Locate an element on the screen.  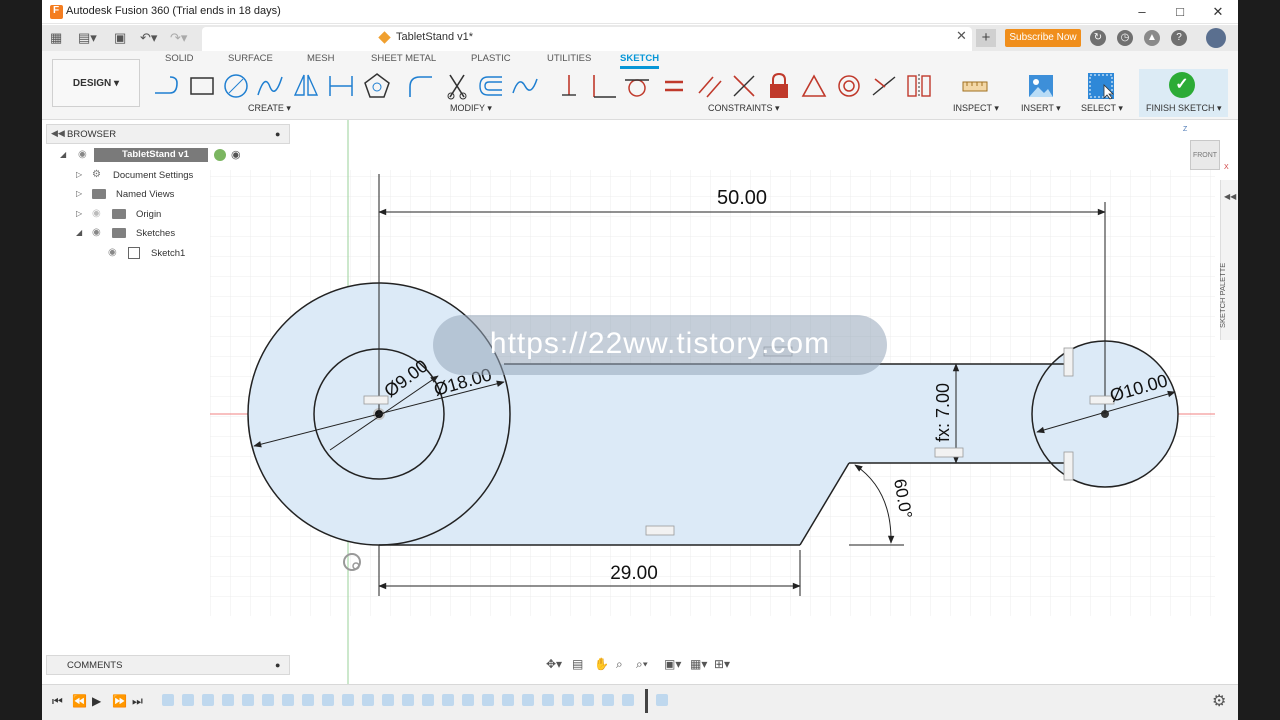
viewports-icon: ⊞▾ is located at coordinates (722, 664).